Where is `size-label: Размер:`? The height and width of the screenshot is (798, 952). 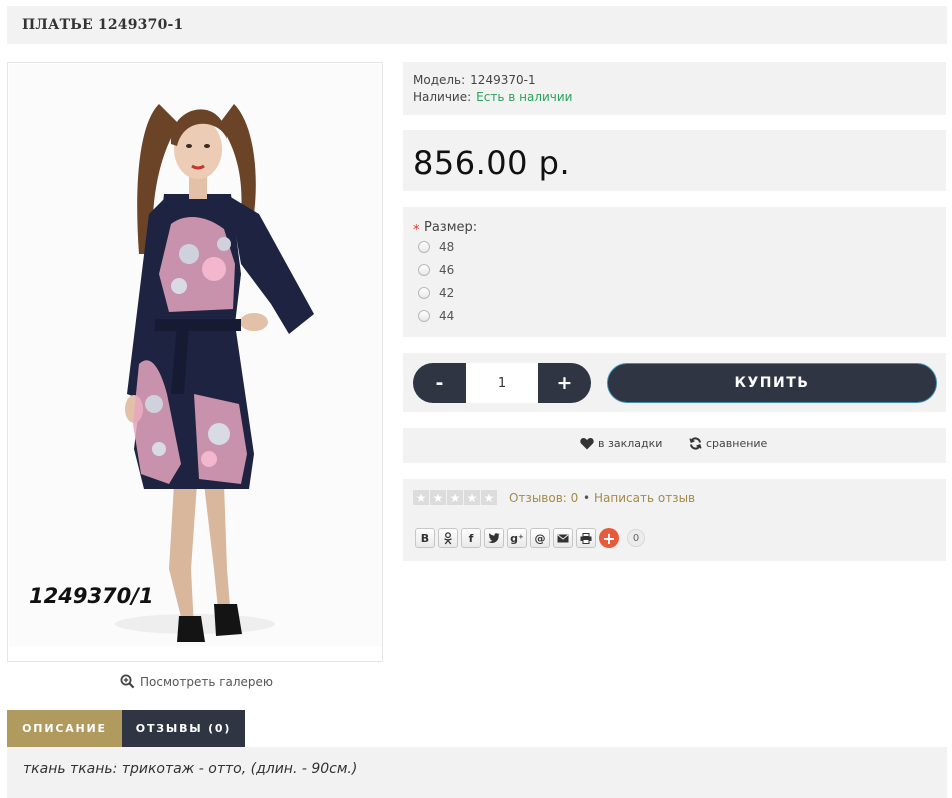
size-label: Размер: is located at coordinates (451, 227).